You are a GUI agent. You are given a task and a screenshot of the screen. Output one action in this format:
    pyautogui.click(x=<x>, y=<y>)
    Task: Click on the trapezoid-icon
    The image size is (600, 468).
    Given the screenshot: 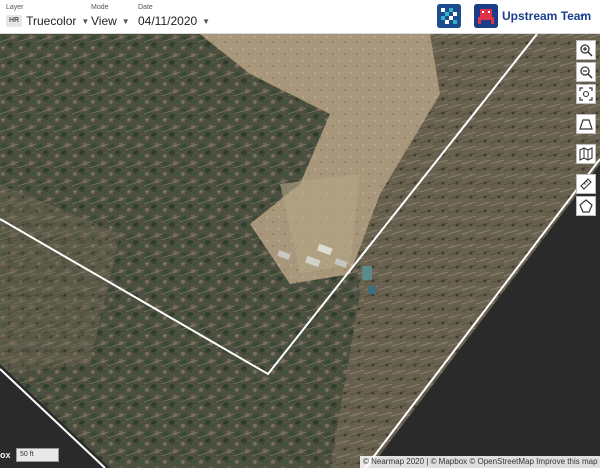 What is the action you would take?
    pyautogui.click(x=586, y=124)
    